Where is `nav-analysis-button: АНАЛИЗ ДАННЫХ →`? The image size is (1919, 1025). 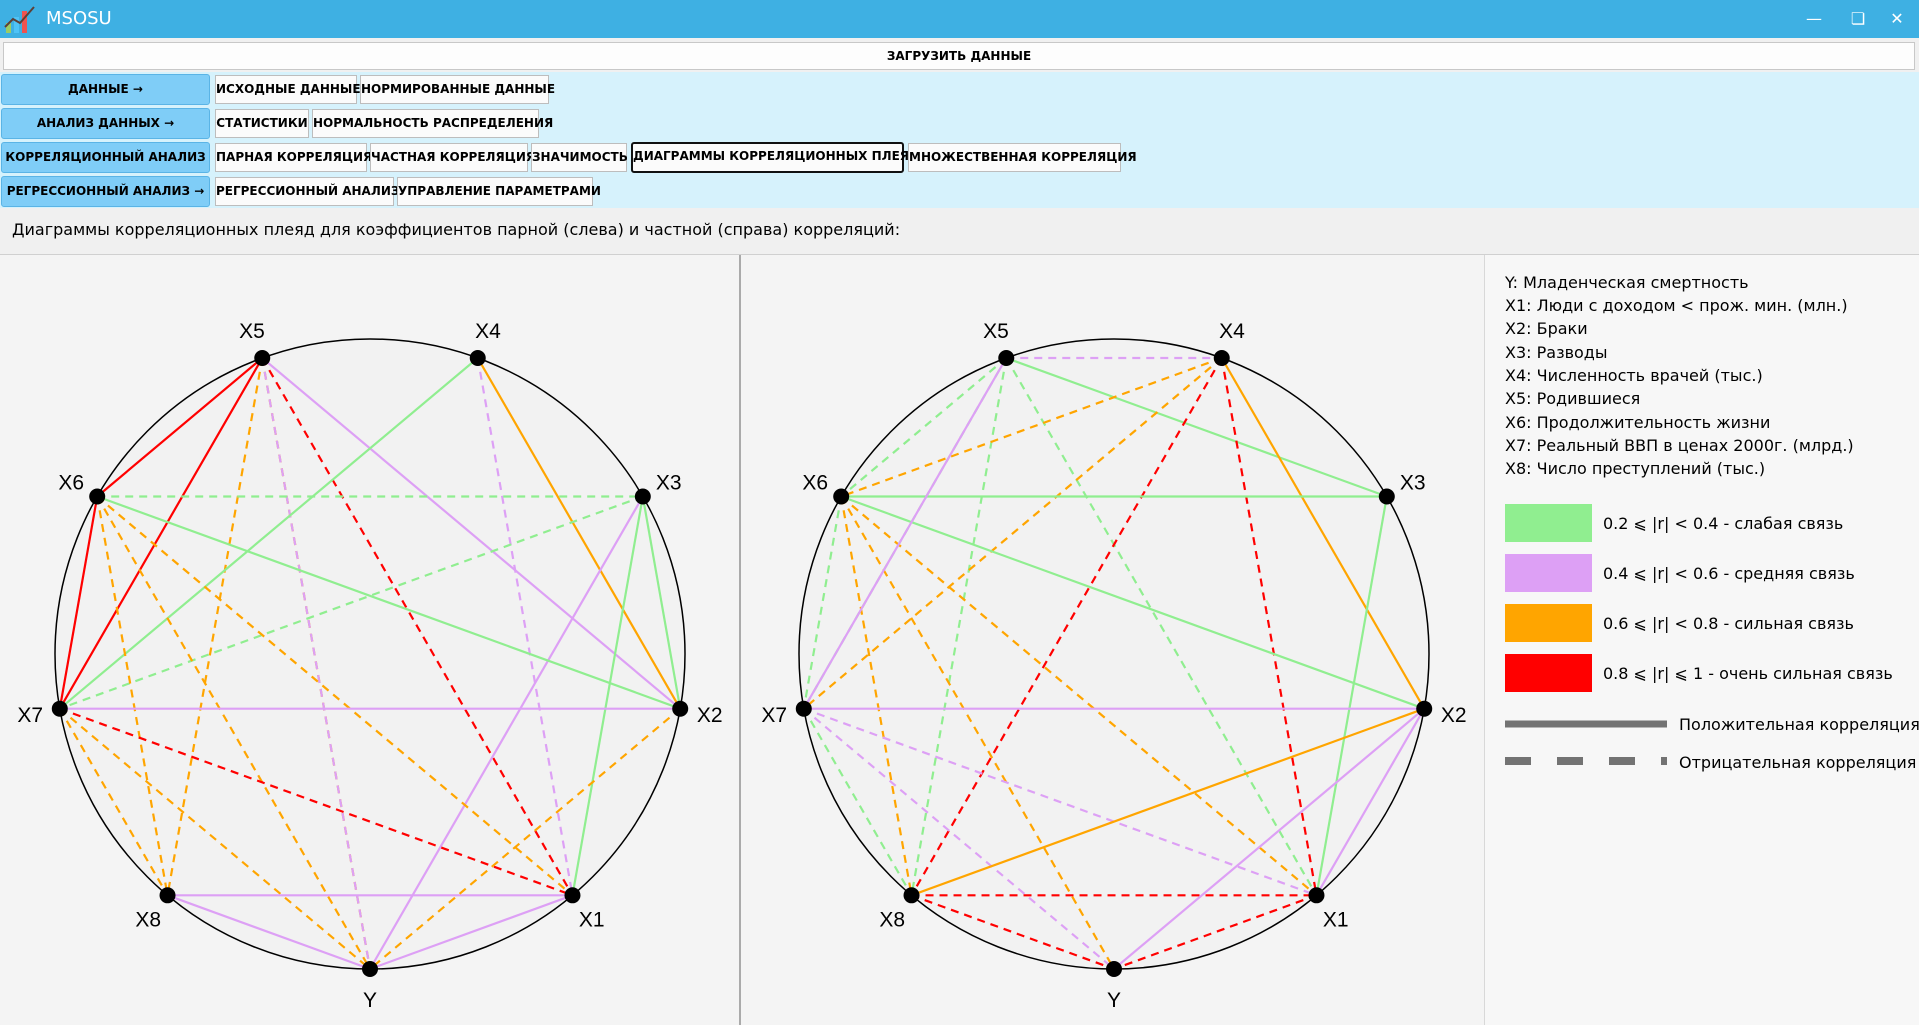
nav-analysis-button: АНАЛИЗ ДАННЫХ → is located at coordinates (105, 123).